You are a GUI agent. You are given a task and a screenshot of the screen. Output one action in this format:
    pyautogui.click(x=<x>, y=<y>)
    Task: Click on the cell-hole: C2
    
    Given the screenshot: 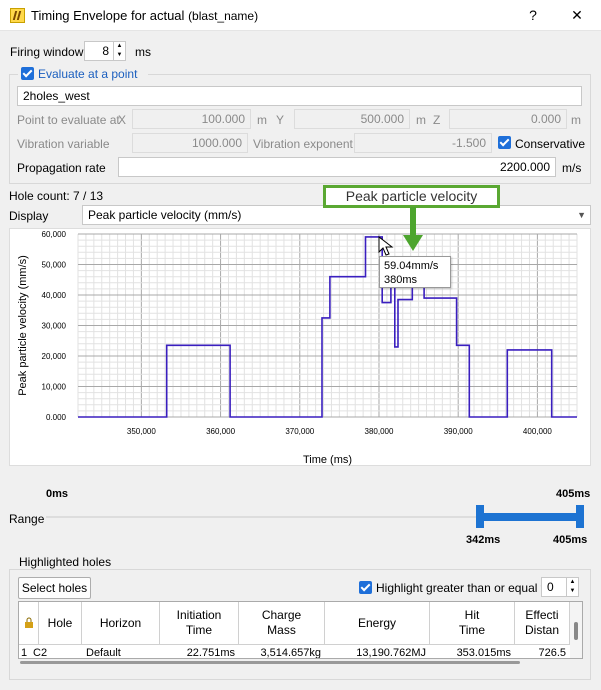 What is the action you would take?
    pyautogui.click(x=40, y=653)
    